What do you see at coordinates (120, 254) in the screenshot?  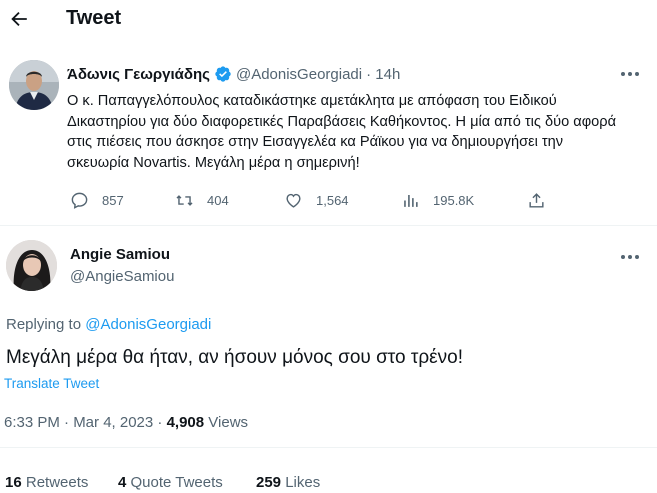 I see `author-name: Angie Samiou` at bounding box center [120, 254].